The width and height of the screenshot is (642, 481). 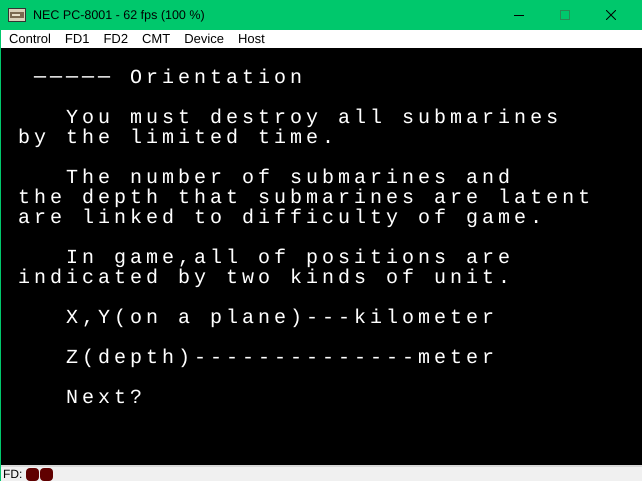 I want to click on screen-text-line: X,Y(on a plane)---kilometer, so click(x=281, y=318).